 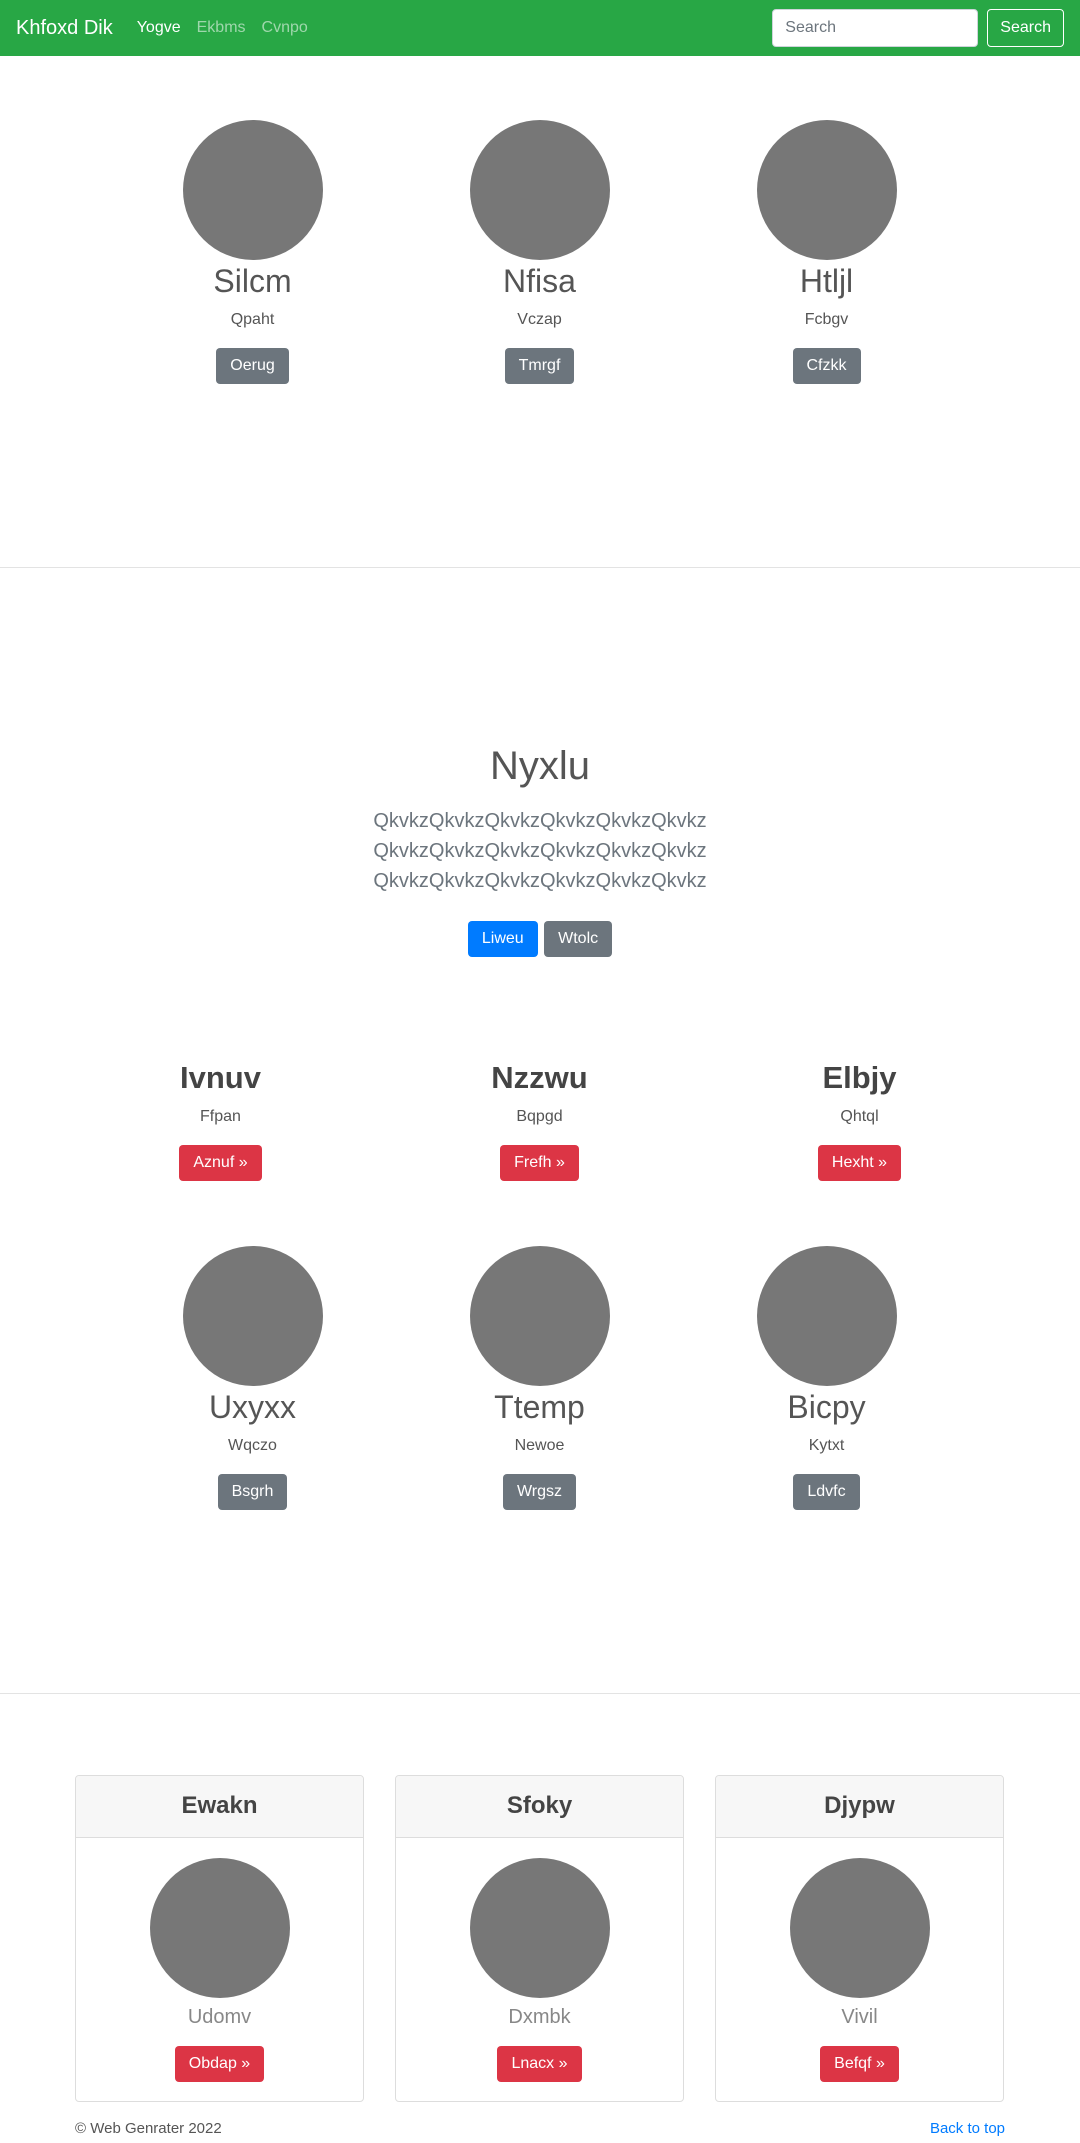 I want to click on feature-button: Frefh », so click(x=539, y=1163).